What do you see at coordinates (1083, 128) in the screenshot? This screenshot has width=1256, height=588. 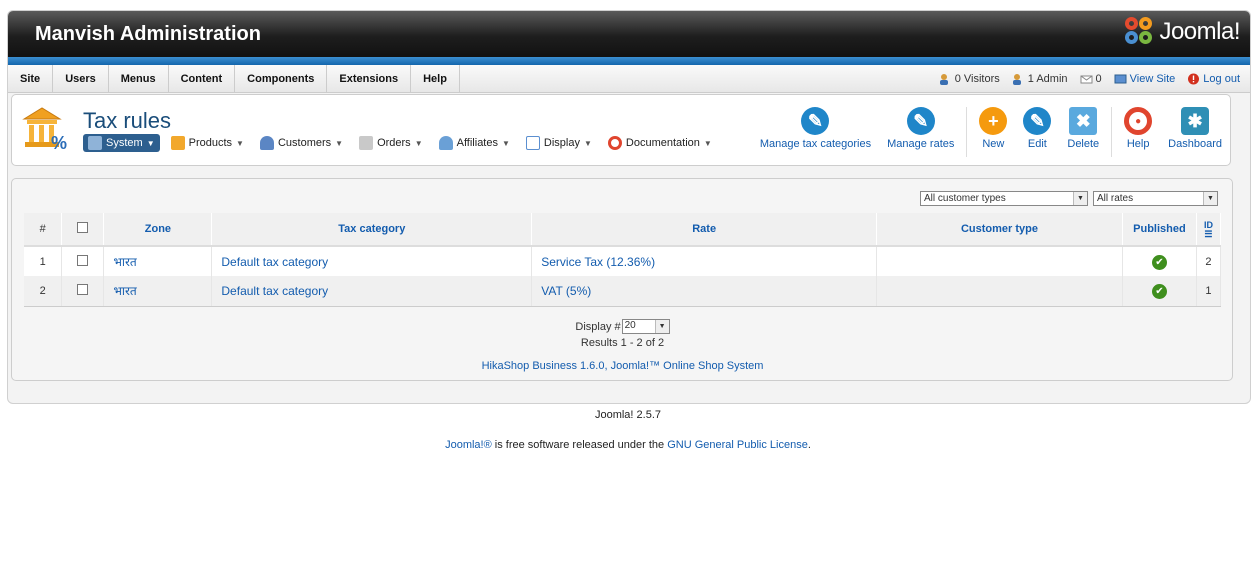 I see `delete-button: ✖ Delete` at bounding box center [1083, 128].